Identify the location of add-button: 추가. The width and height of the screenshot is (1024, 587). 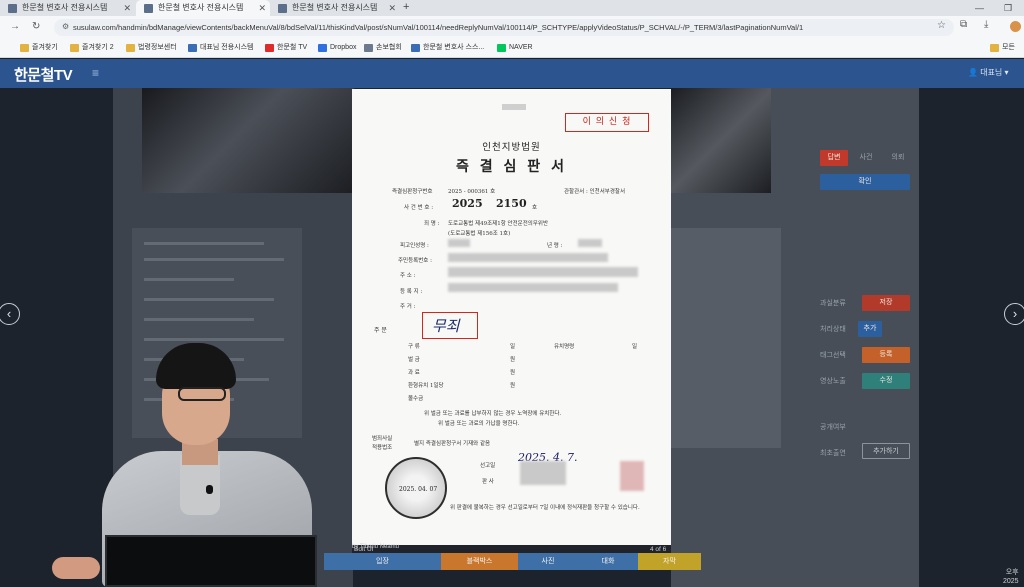
(870, 329).